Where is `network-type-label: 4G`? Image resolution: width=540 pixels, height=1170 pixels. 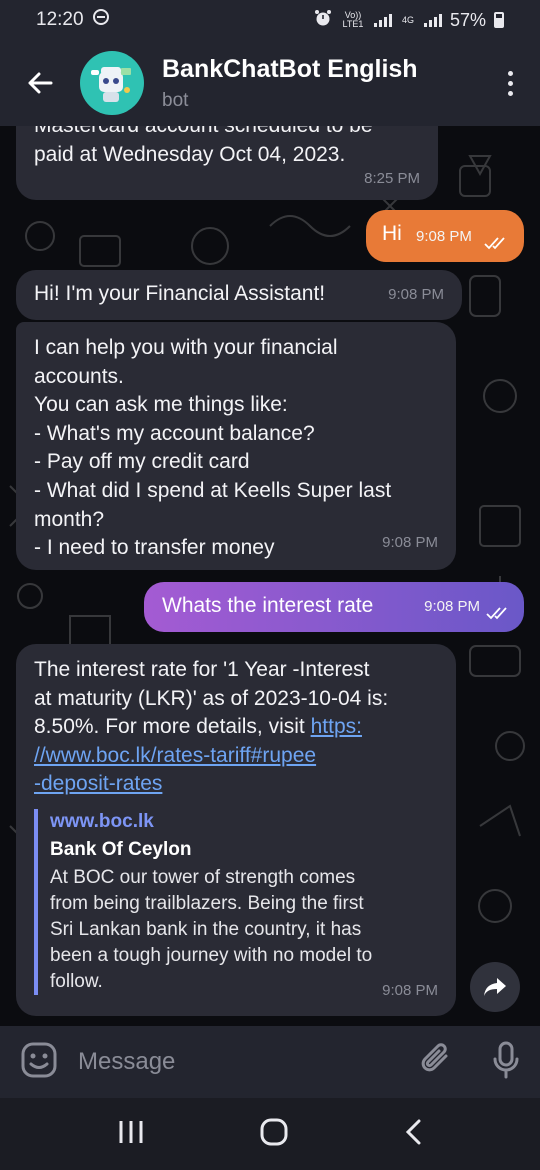
network-type-label: 4G is located at coordinates (407, 19).